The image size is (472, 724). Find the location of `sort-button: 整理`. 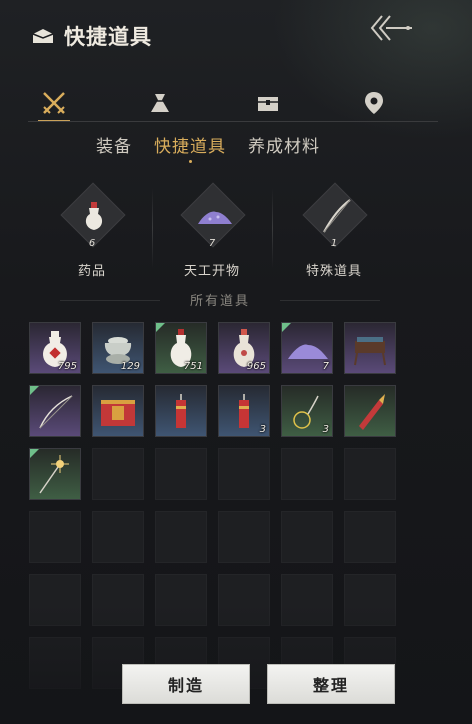

sort-button: 整理 is located at coordinates (331, 684).